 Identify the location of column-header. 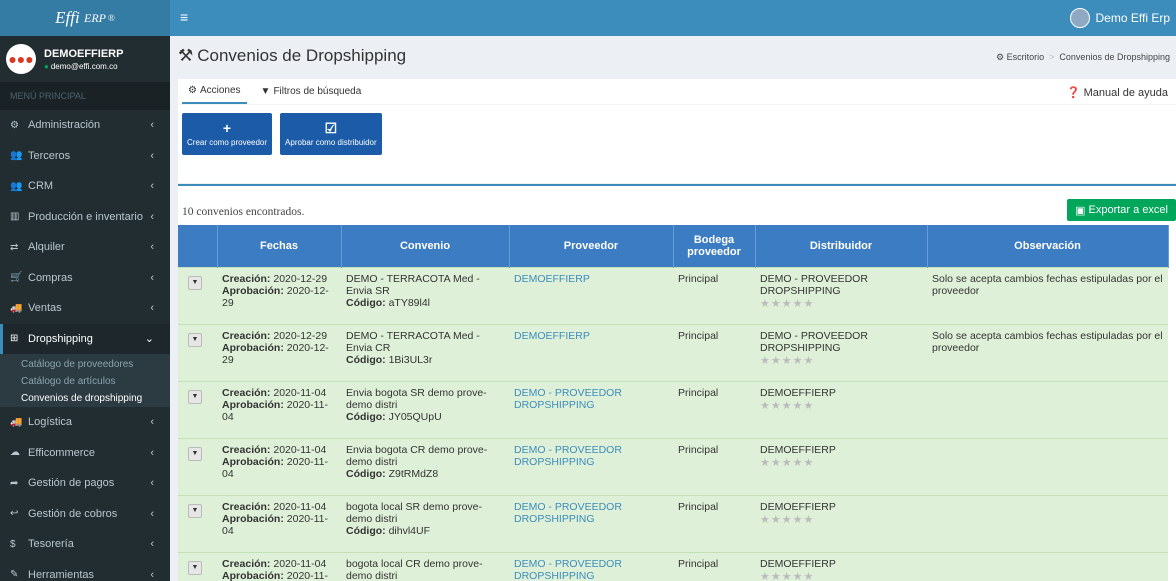
(198, 246).